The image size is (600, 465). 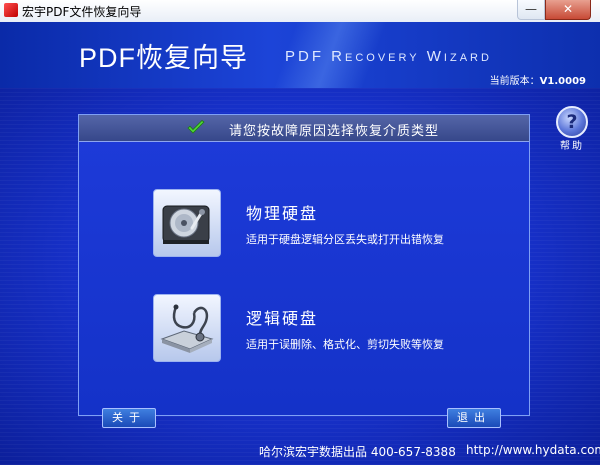 I want to click on version-value: V1.0009, so click(x=562, y=81).